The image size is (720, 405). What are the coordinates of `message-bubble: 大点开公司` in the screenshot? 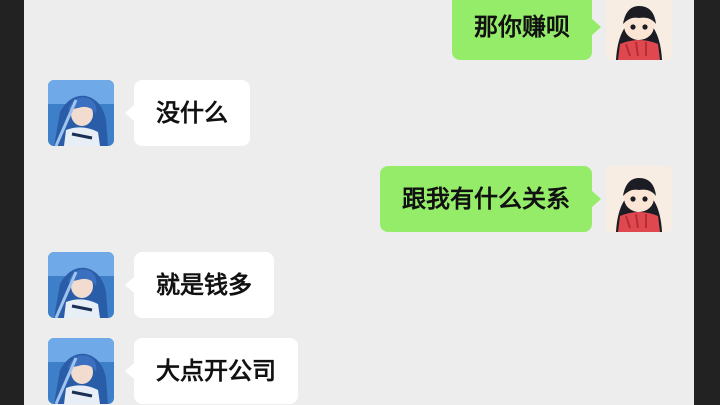 It's located at (211, 371).